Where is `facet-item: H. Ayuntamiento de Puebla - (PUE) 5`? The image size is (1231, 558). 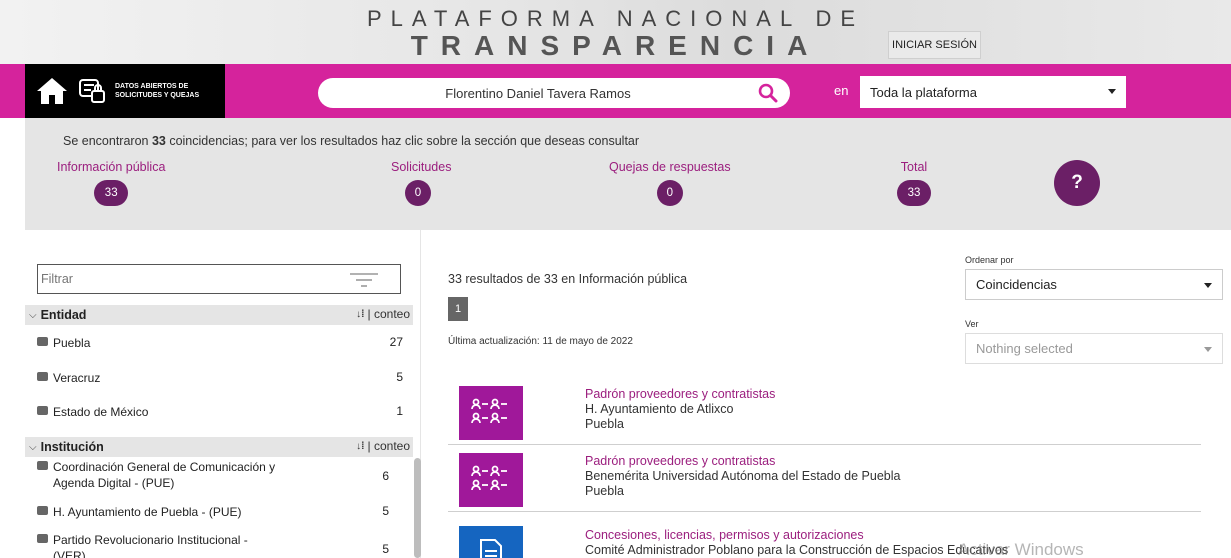 facet-item: H. Ayuntamiento de Puebla - (PUE) 5 is located at coordinates (217, 512).